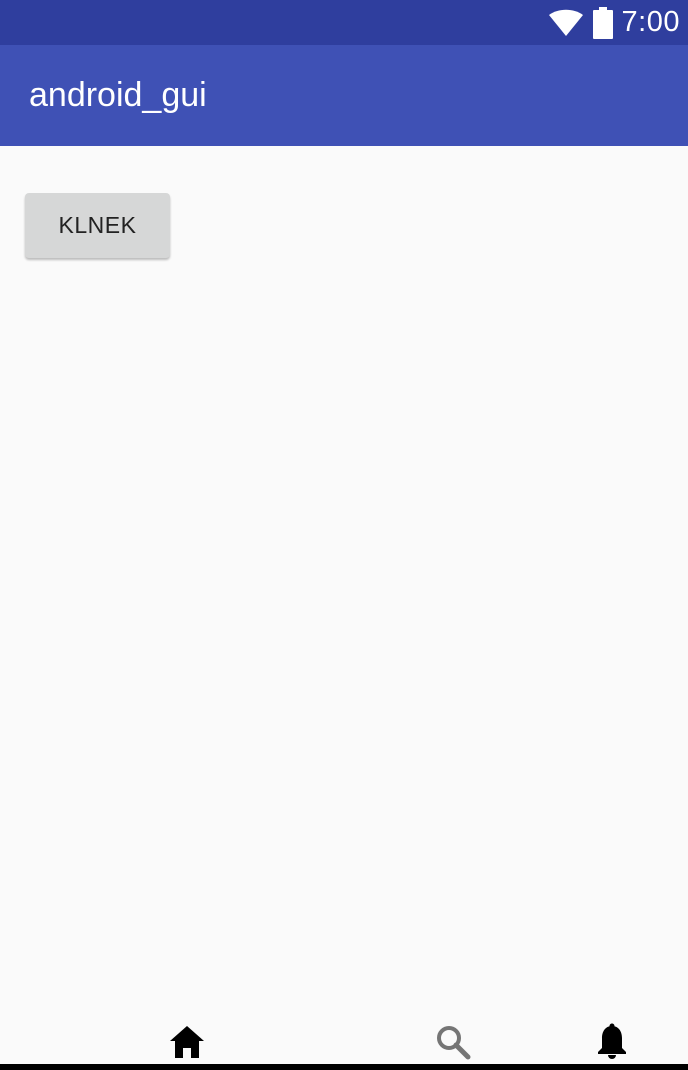 Image resolution: width=688 pixels, height=1070 pixels. Describe the element at coordinates (602, 22) in the screenshot. I see `battery-icon` at that location.